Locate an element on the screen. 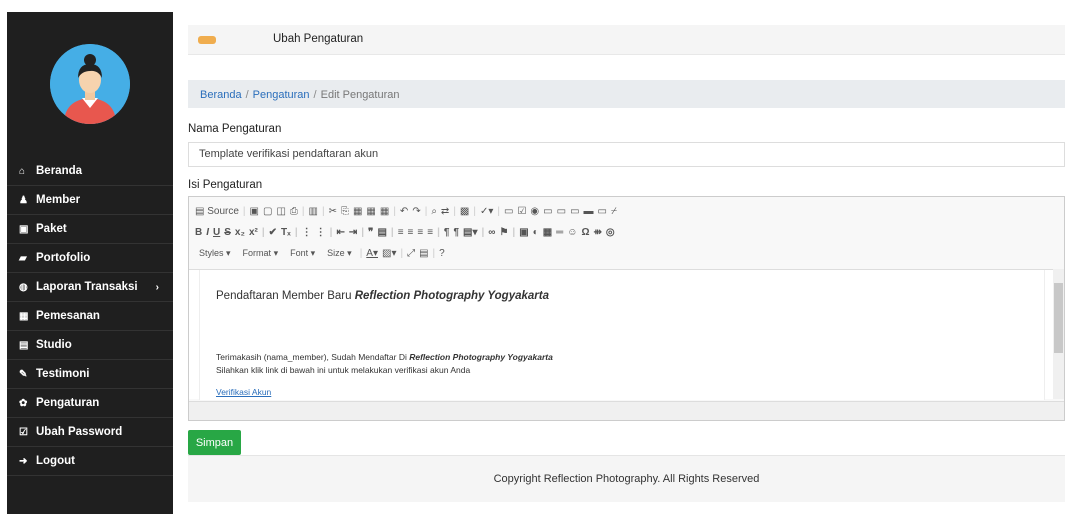 The height and width of the screenshot is (514, 1065). bulleted-list-icon: ⋮ is located at coordinates (321, 232).